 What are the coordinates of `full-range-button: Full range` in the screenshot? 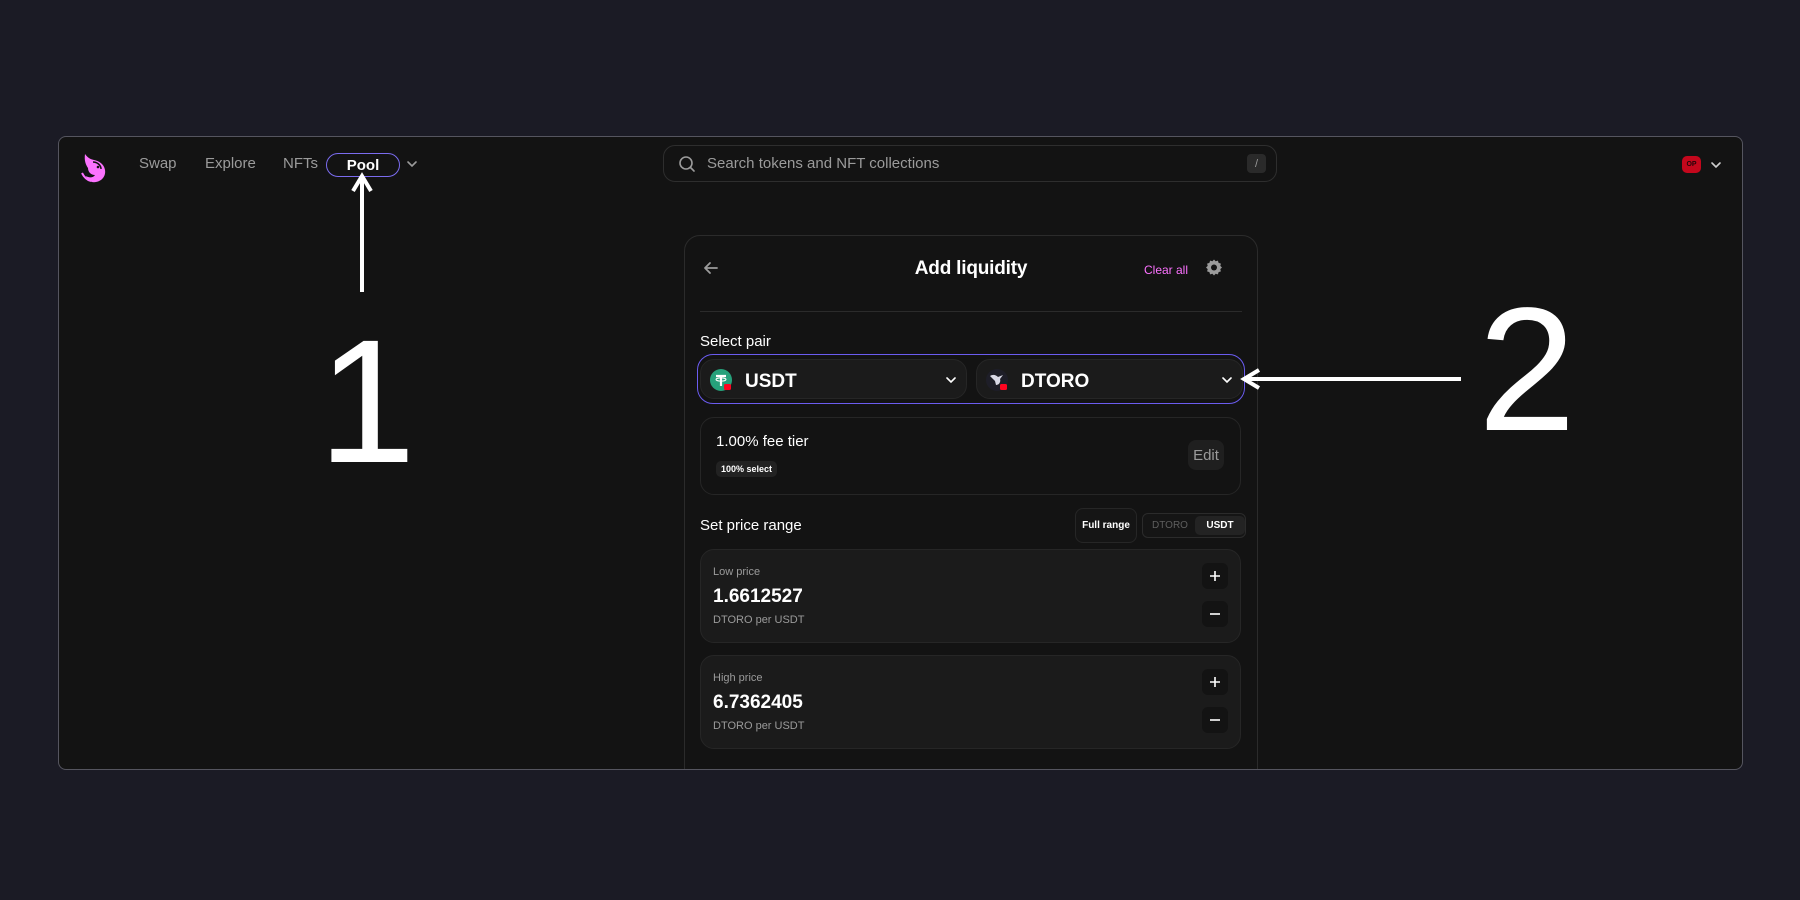 It's located at (1106, 525).